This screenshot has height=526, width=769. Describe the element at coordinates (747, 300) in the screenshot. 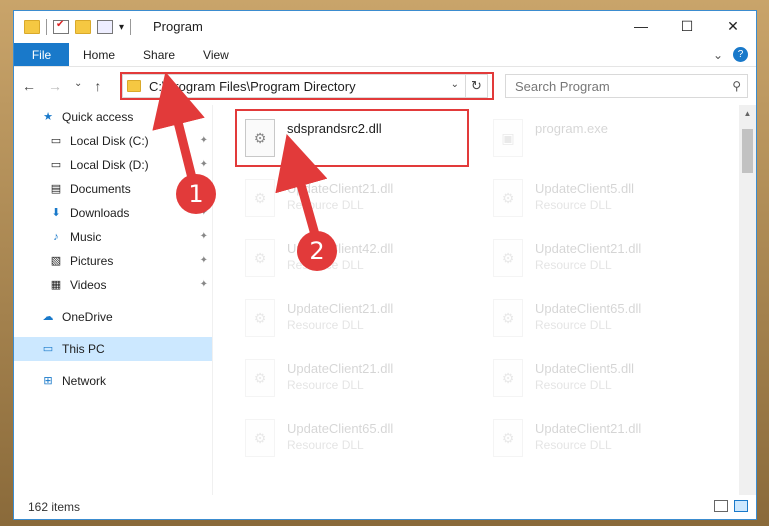

I see `vertical-scrollbar: ▲` at that location.